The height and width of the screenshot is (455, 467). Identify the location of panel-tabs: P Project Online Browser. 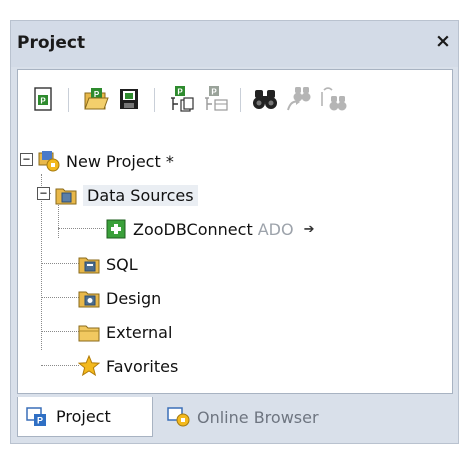
(235, 419).